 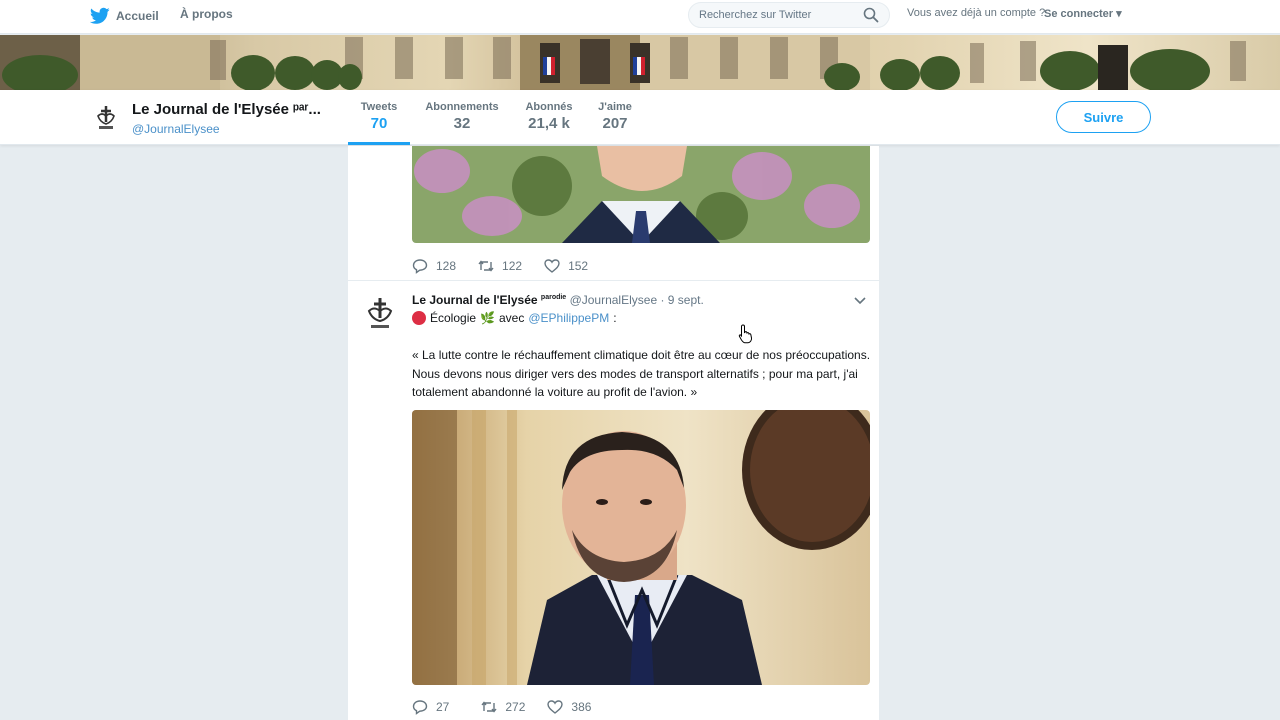 I want to click on stat-value: 207, so click(x=615, y=123).